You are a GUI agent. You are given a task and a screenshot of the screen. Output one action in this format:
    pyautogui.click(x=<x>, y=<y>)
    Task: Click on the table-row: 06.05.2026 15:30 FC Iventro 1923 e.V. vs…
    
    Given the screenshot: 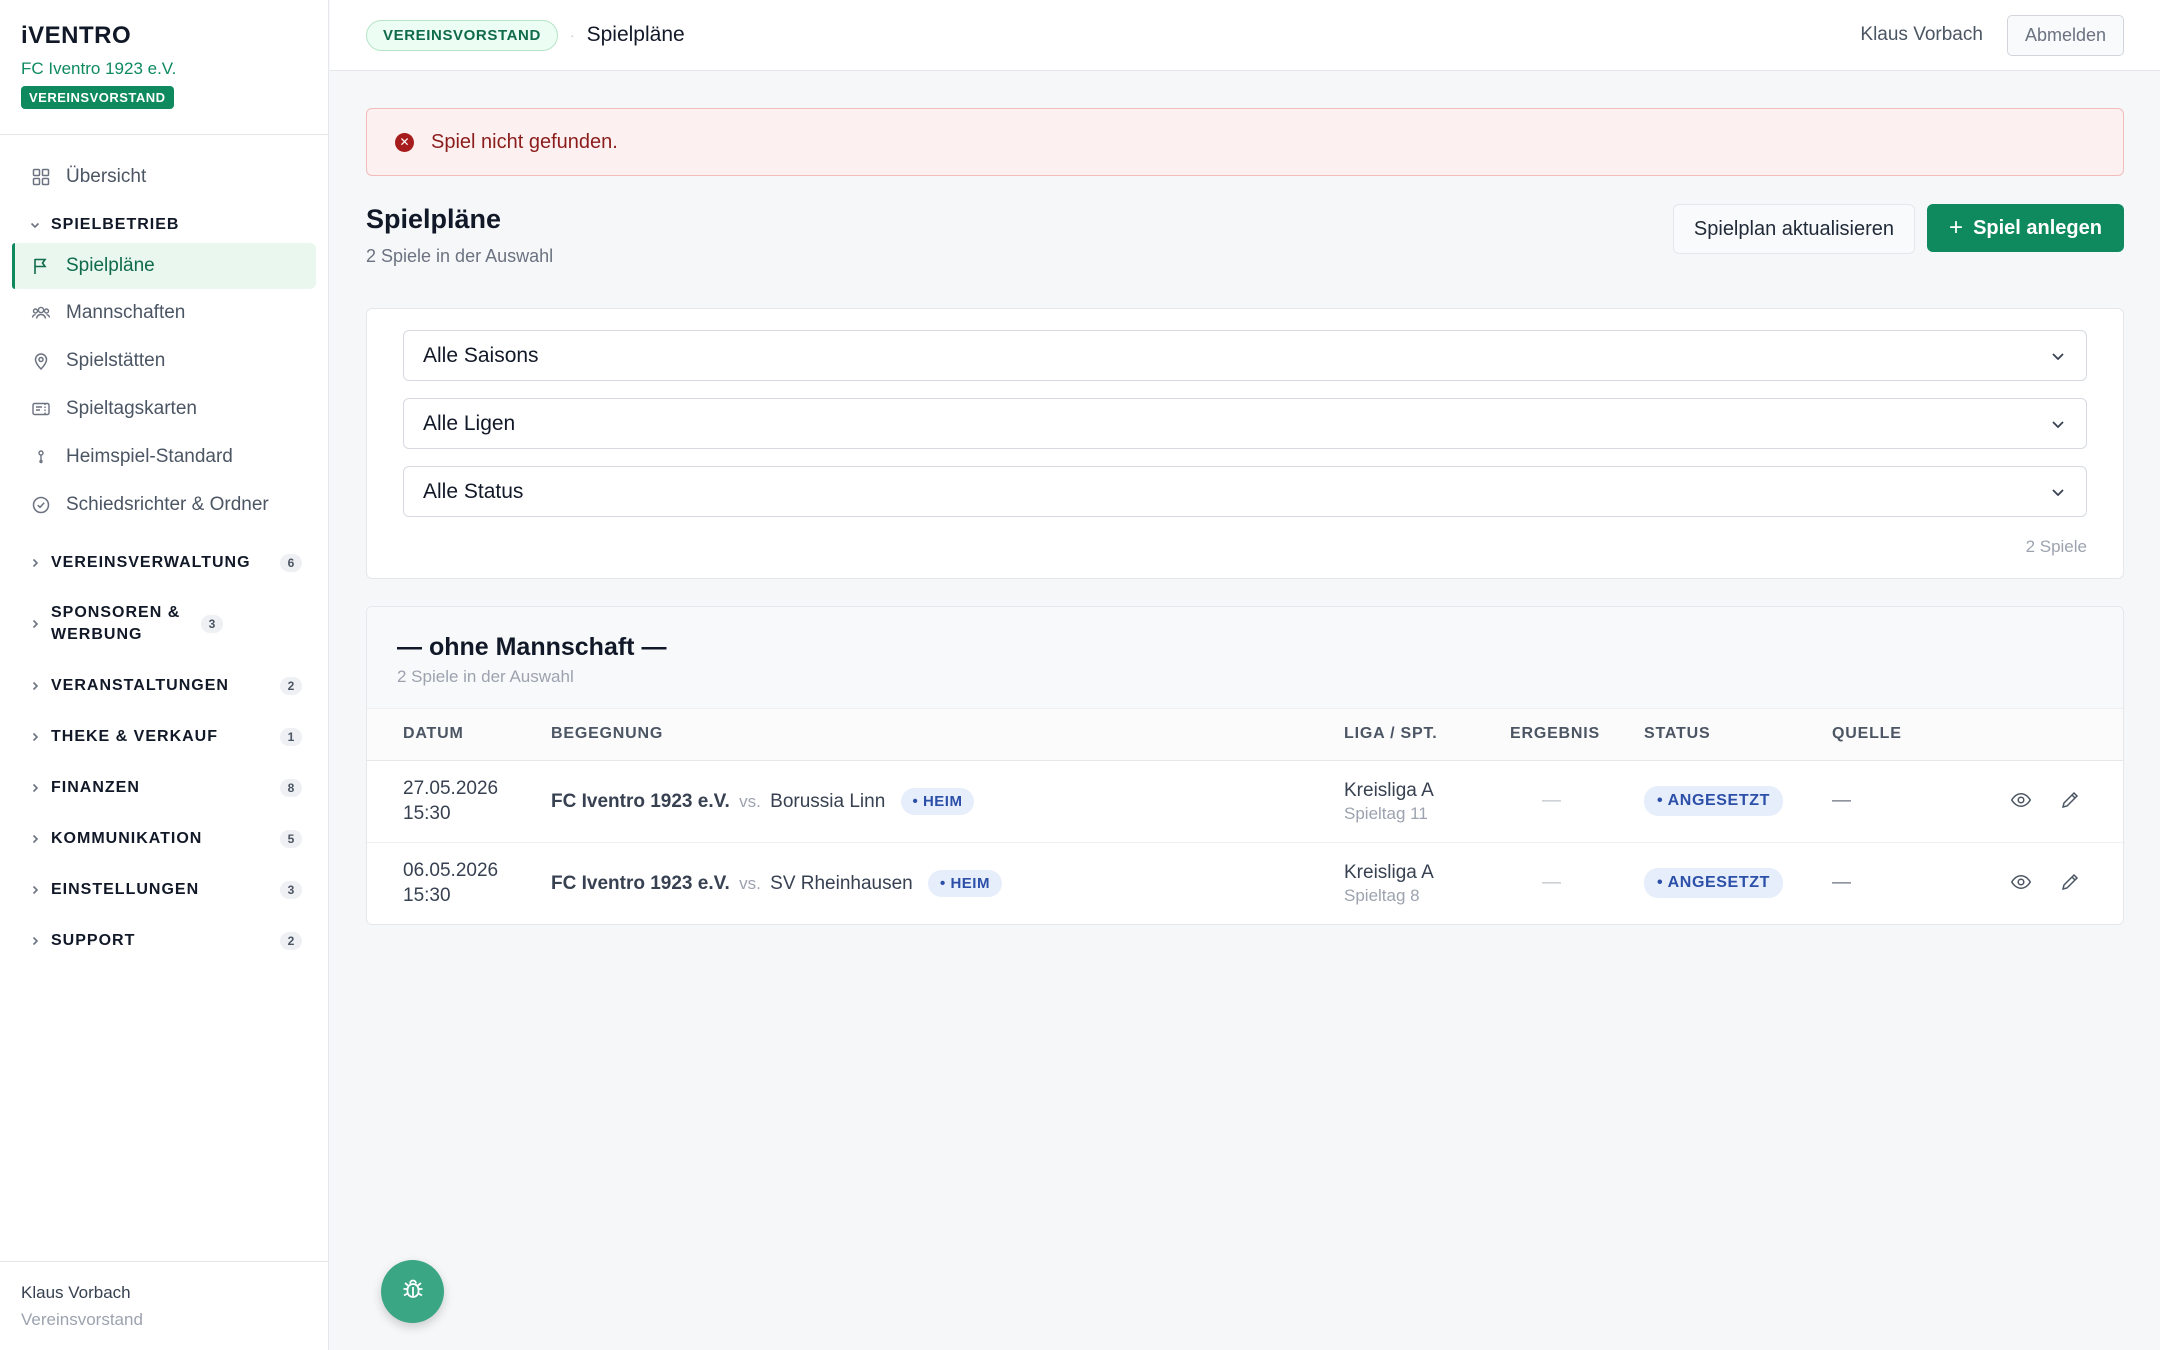 What is the action you would take?
    pyautogui.click(x=1245, y=883)
    